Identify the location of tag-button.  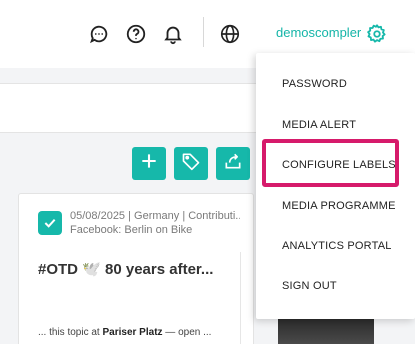
(191, 163).